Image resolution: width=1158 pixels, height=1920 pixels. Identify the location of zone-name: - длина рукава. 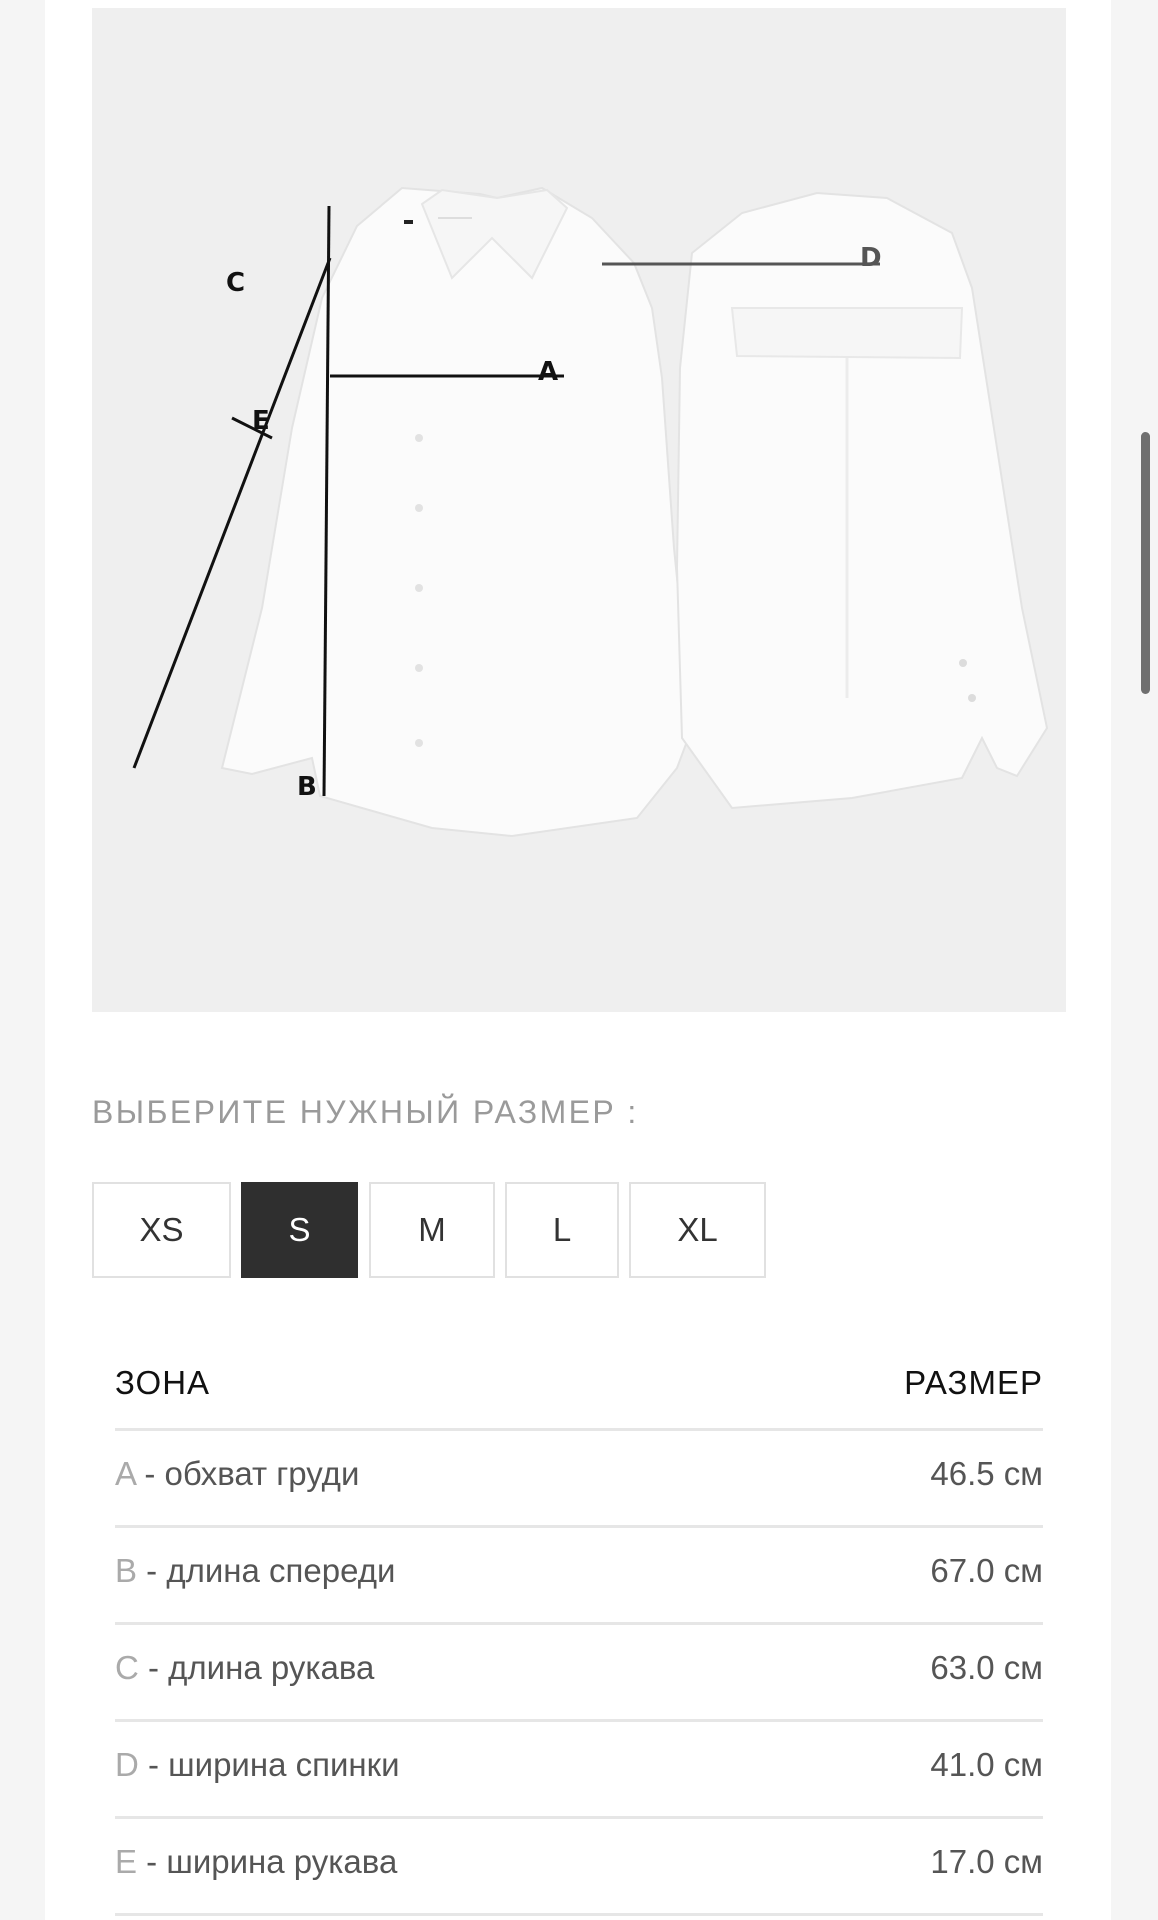
(256, 1667).